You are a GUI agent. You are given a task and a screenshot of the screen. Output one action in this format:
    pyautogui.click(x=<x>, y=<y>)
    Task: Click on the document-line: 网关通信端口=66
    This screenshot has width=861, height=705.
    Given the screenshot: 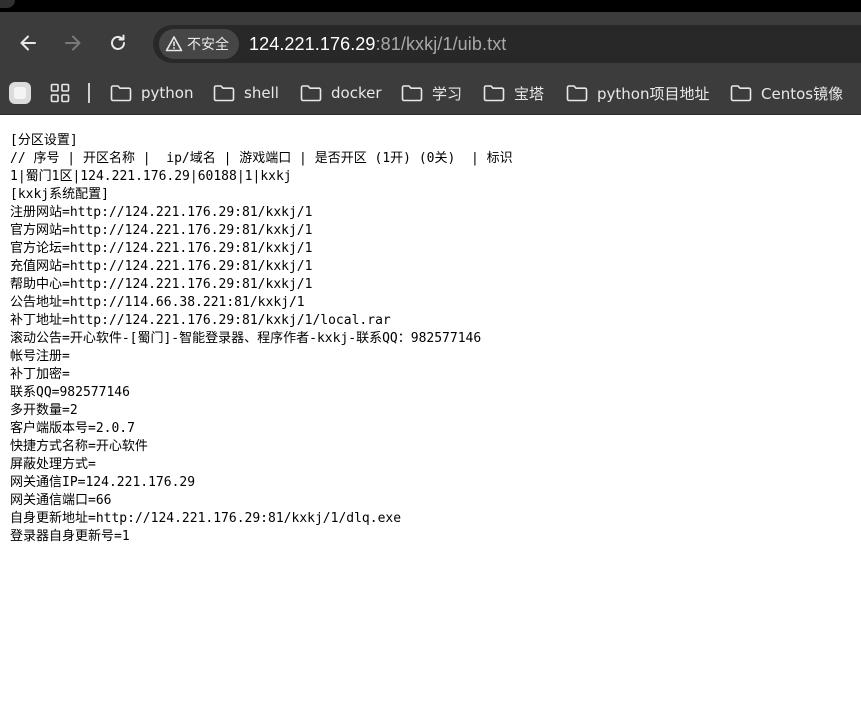 What is the action you would take?
    pyautogui.click(x=61, y=500)
    